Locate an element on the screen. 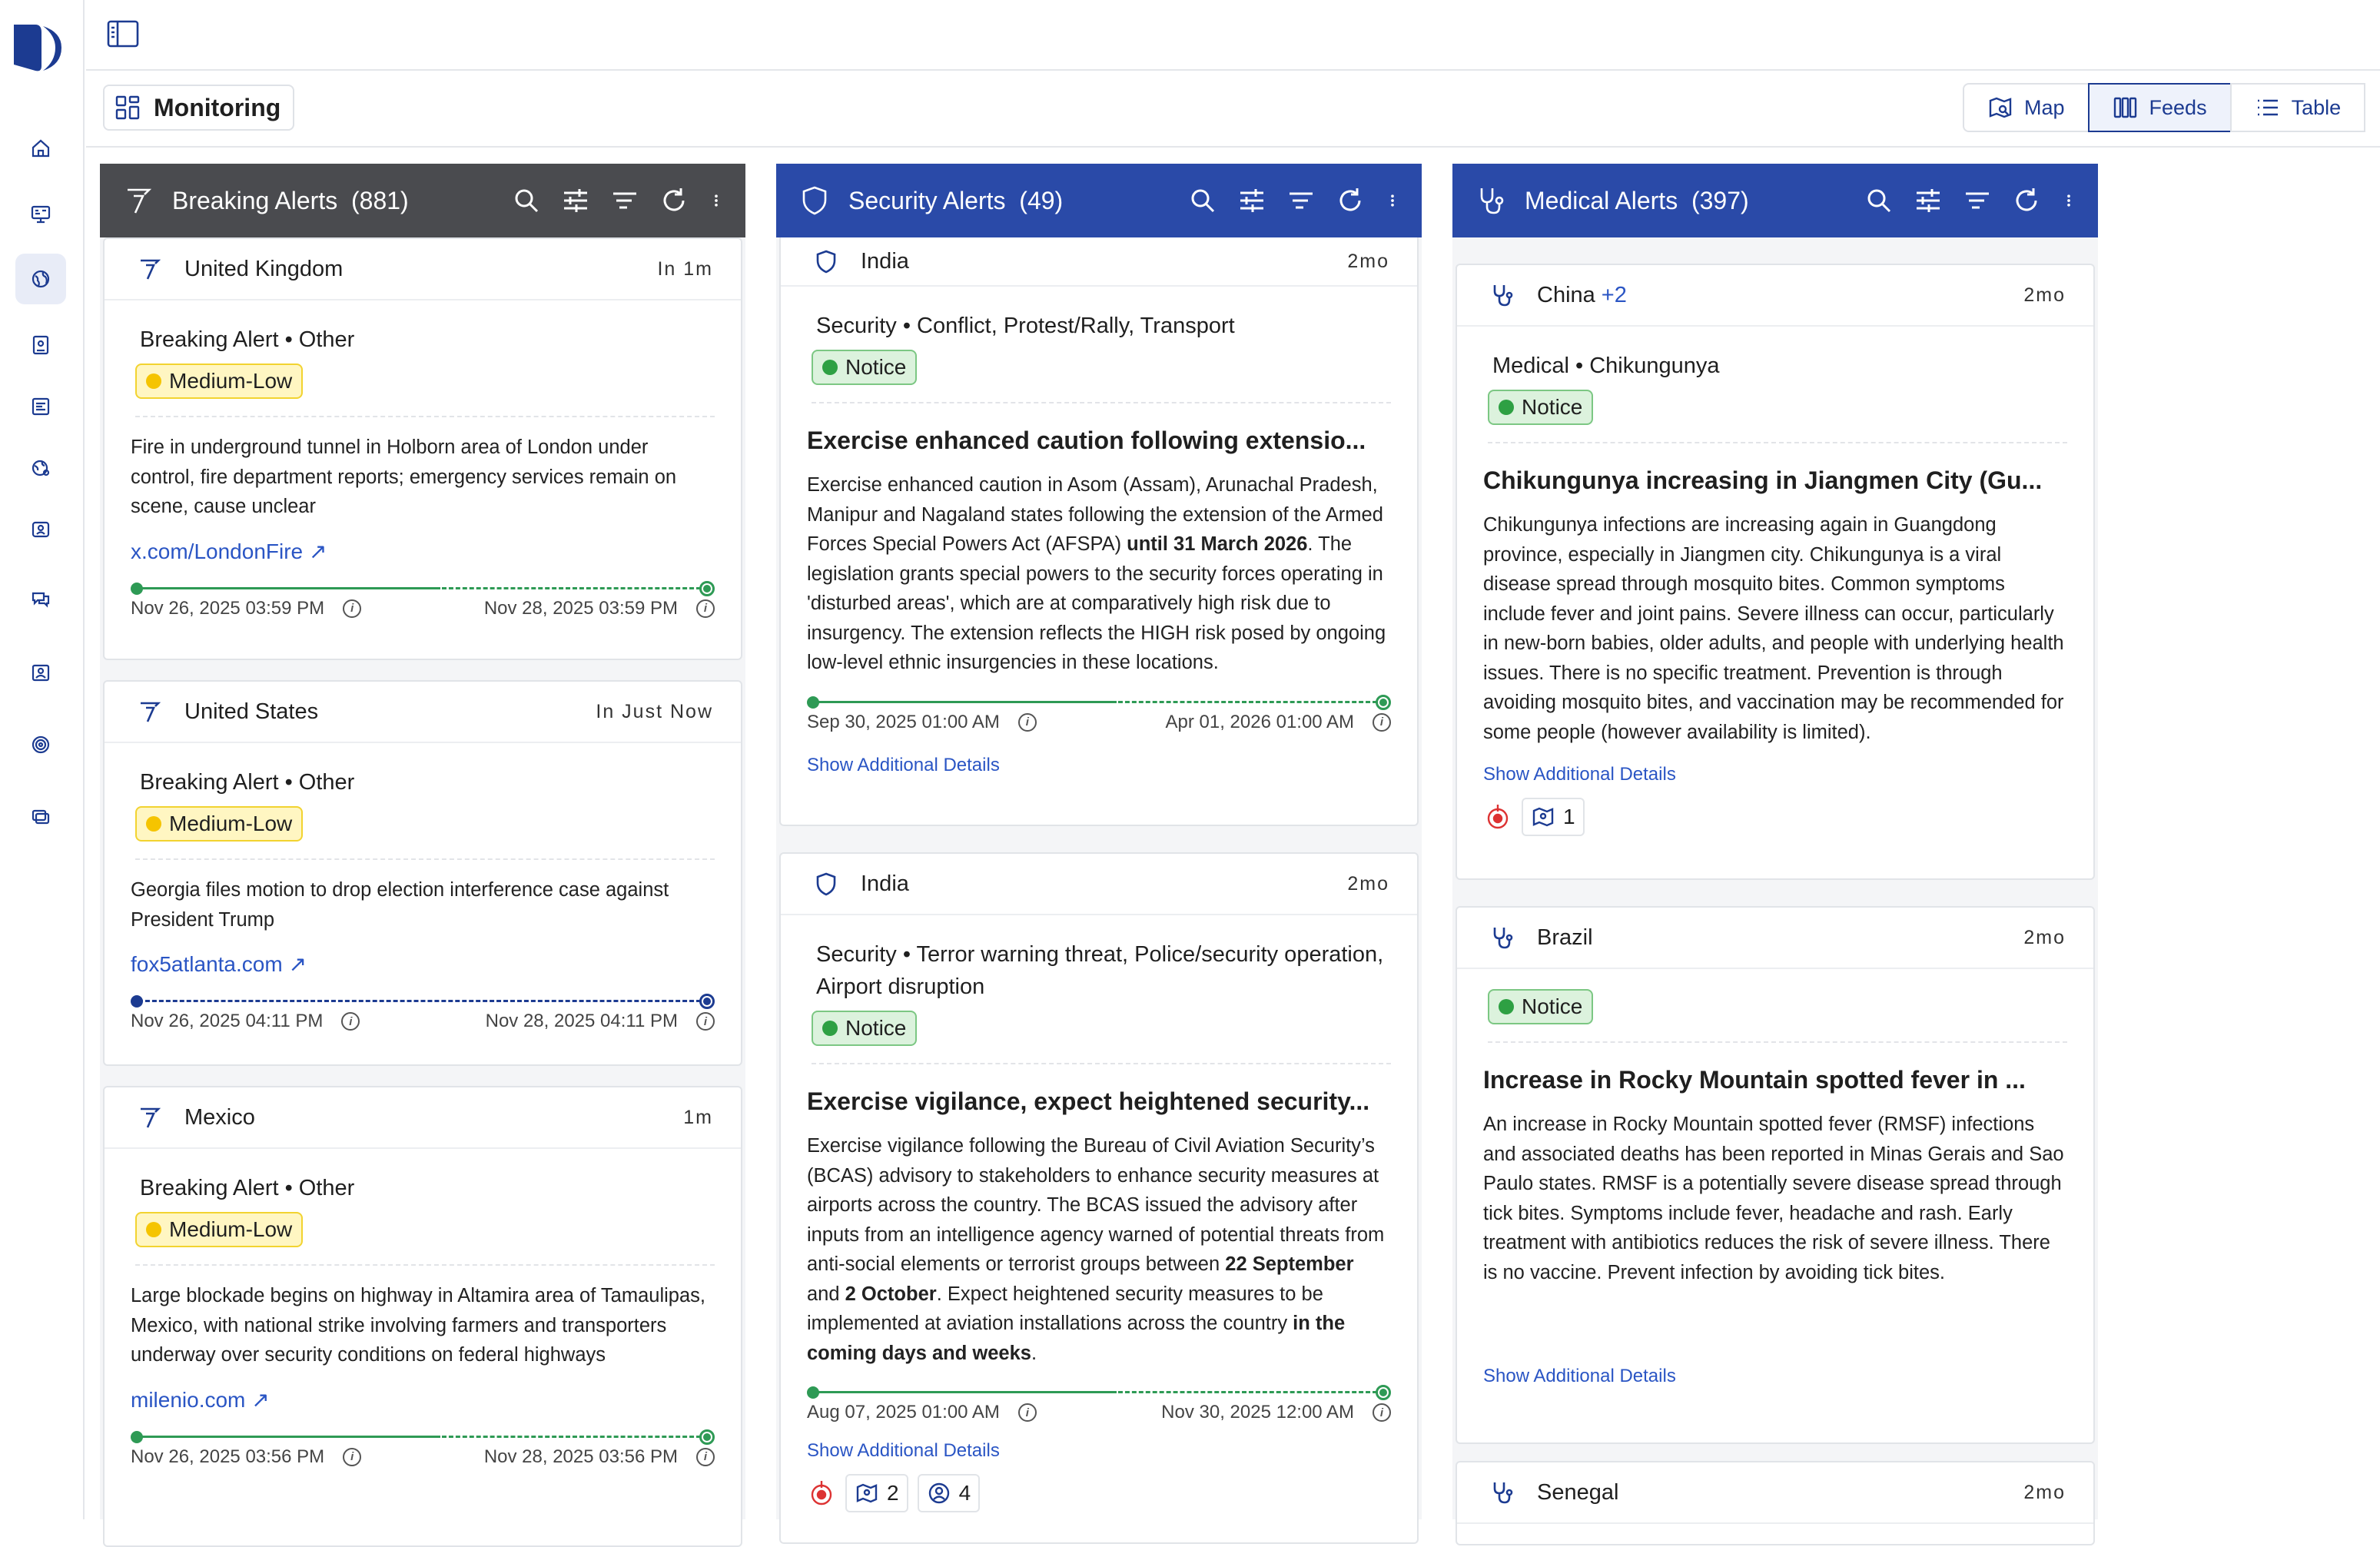 This screenshot has height=1547, width=2380. map-view-button: Map is located at coordinates (2026, 108).